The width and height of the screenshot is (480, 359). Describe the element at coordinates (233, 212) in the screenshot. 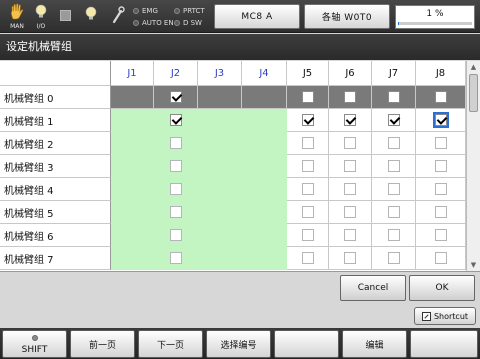

I see `table-row: 机械臂组 5` at that location.